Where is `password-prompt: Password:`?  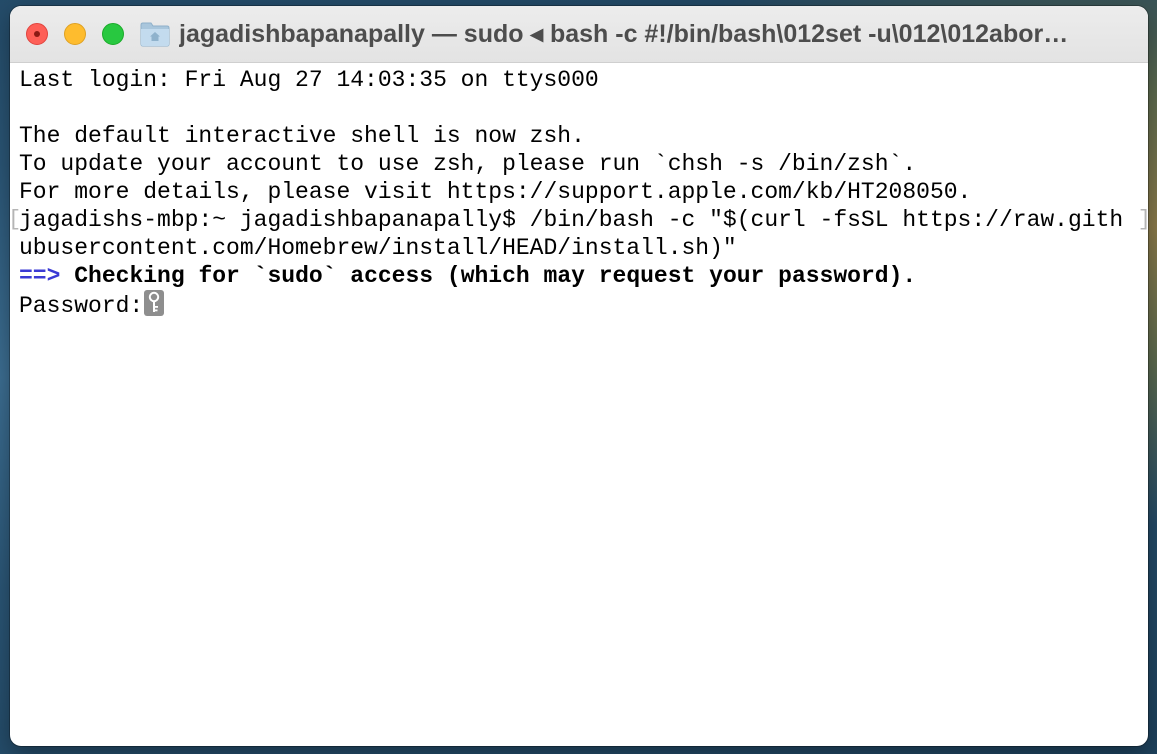
password-prompt: Password: is located at coordinates (81, 306).